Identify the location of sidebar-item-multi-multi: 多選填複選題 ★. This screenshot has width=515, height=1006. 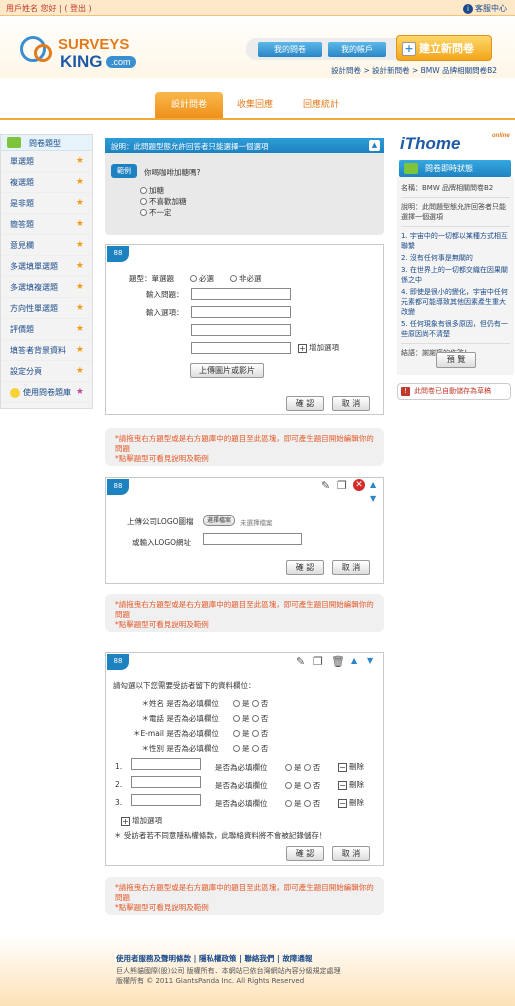
(46, 287).